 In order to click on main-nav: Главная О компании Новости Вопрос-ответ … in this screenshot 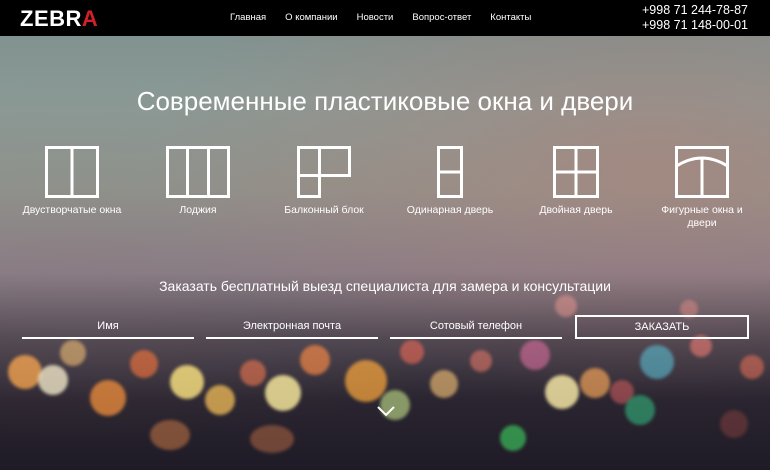, I will do `click(390, 17)`.